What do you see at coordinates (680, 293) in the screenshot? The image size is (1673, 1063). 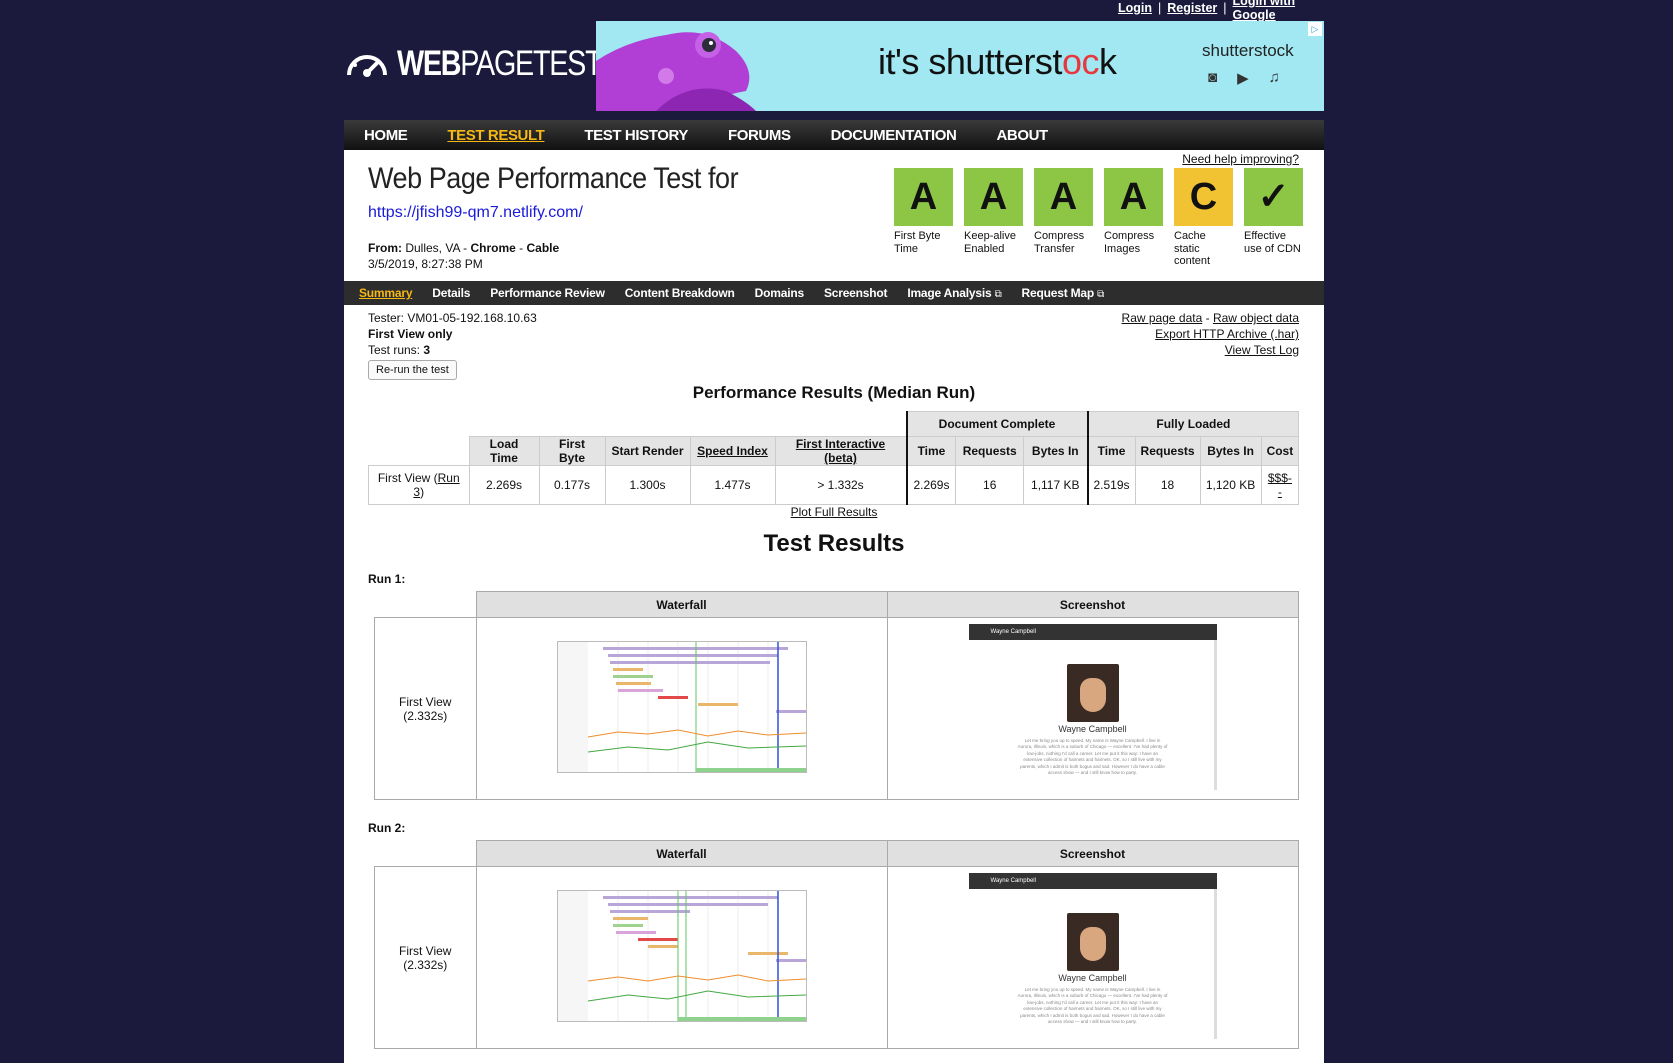 I see `tab-content-breakdown: Content Breakdown` at bounding box center [680, 293].